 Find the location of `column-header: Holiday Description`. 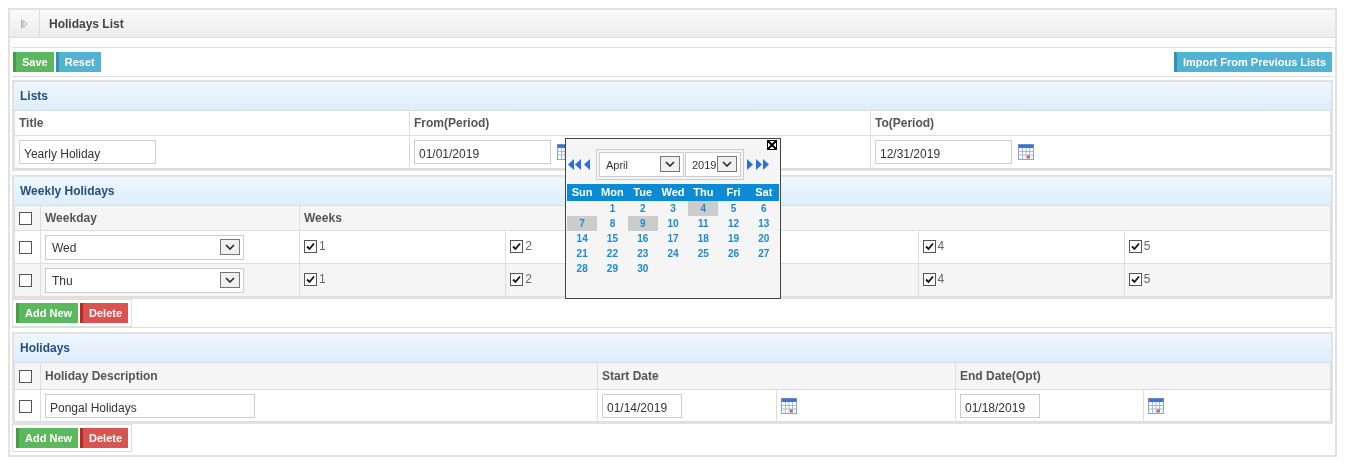

column-header: Holiday Description is located at coordinates (101, 376).